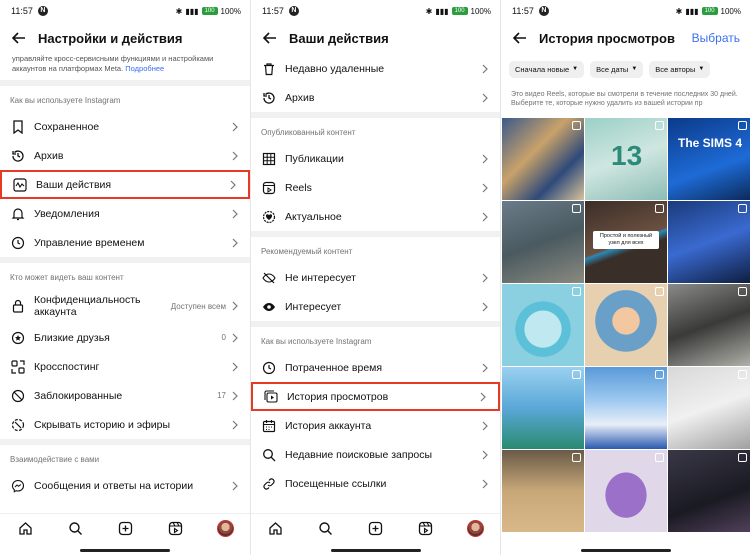 The height and width of the screenshot is (555, 750). I want to click on learn-more-link: Подробнее, so click(144, 68).